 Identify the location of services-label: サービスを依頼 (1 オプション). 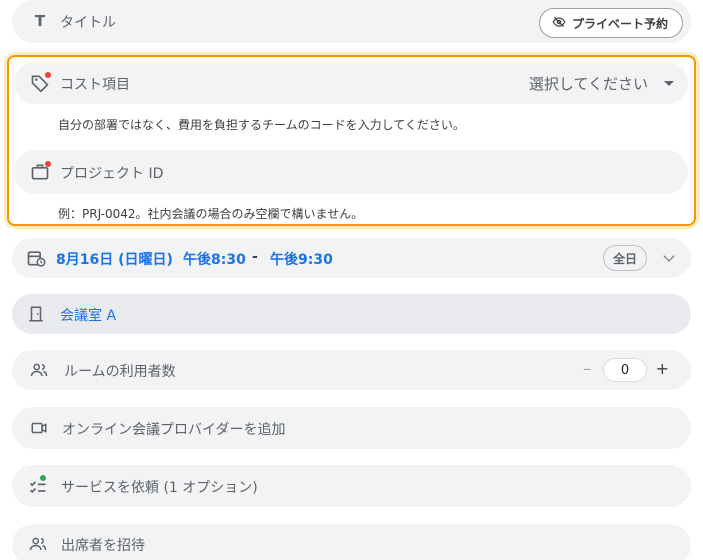
(159, 487).